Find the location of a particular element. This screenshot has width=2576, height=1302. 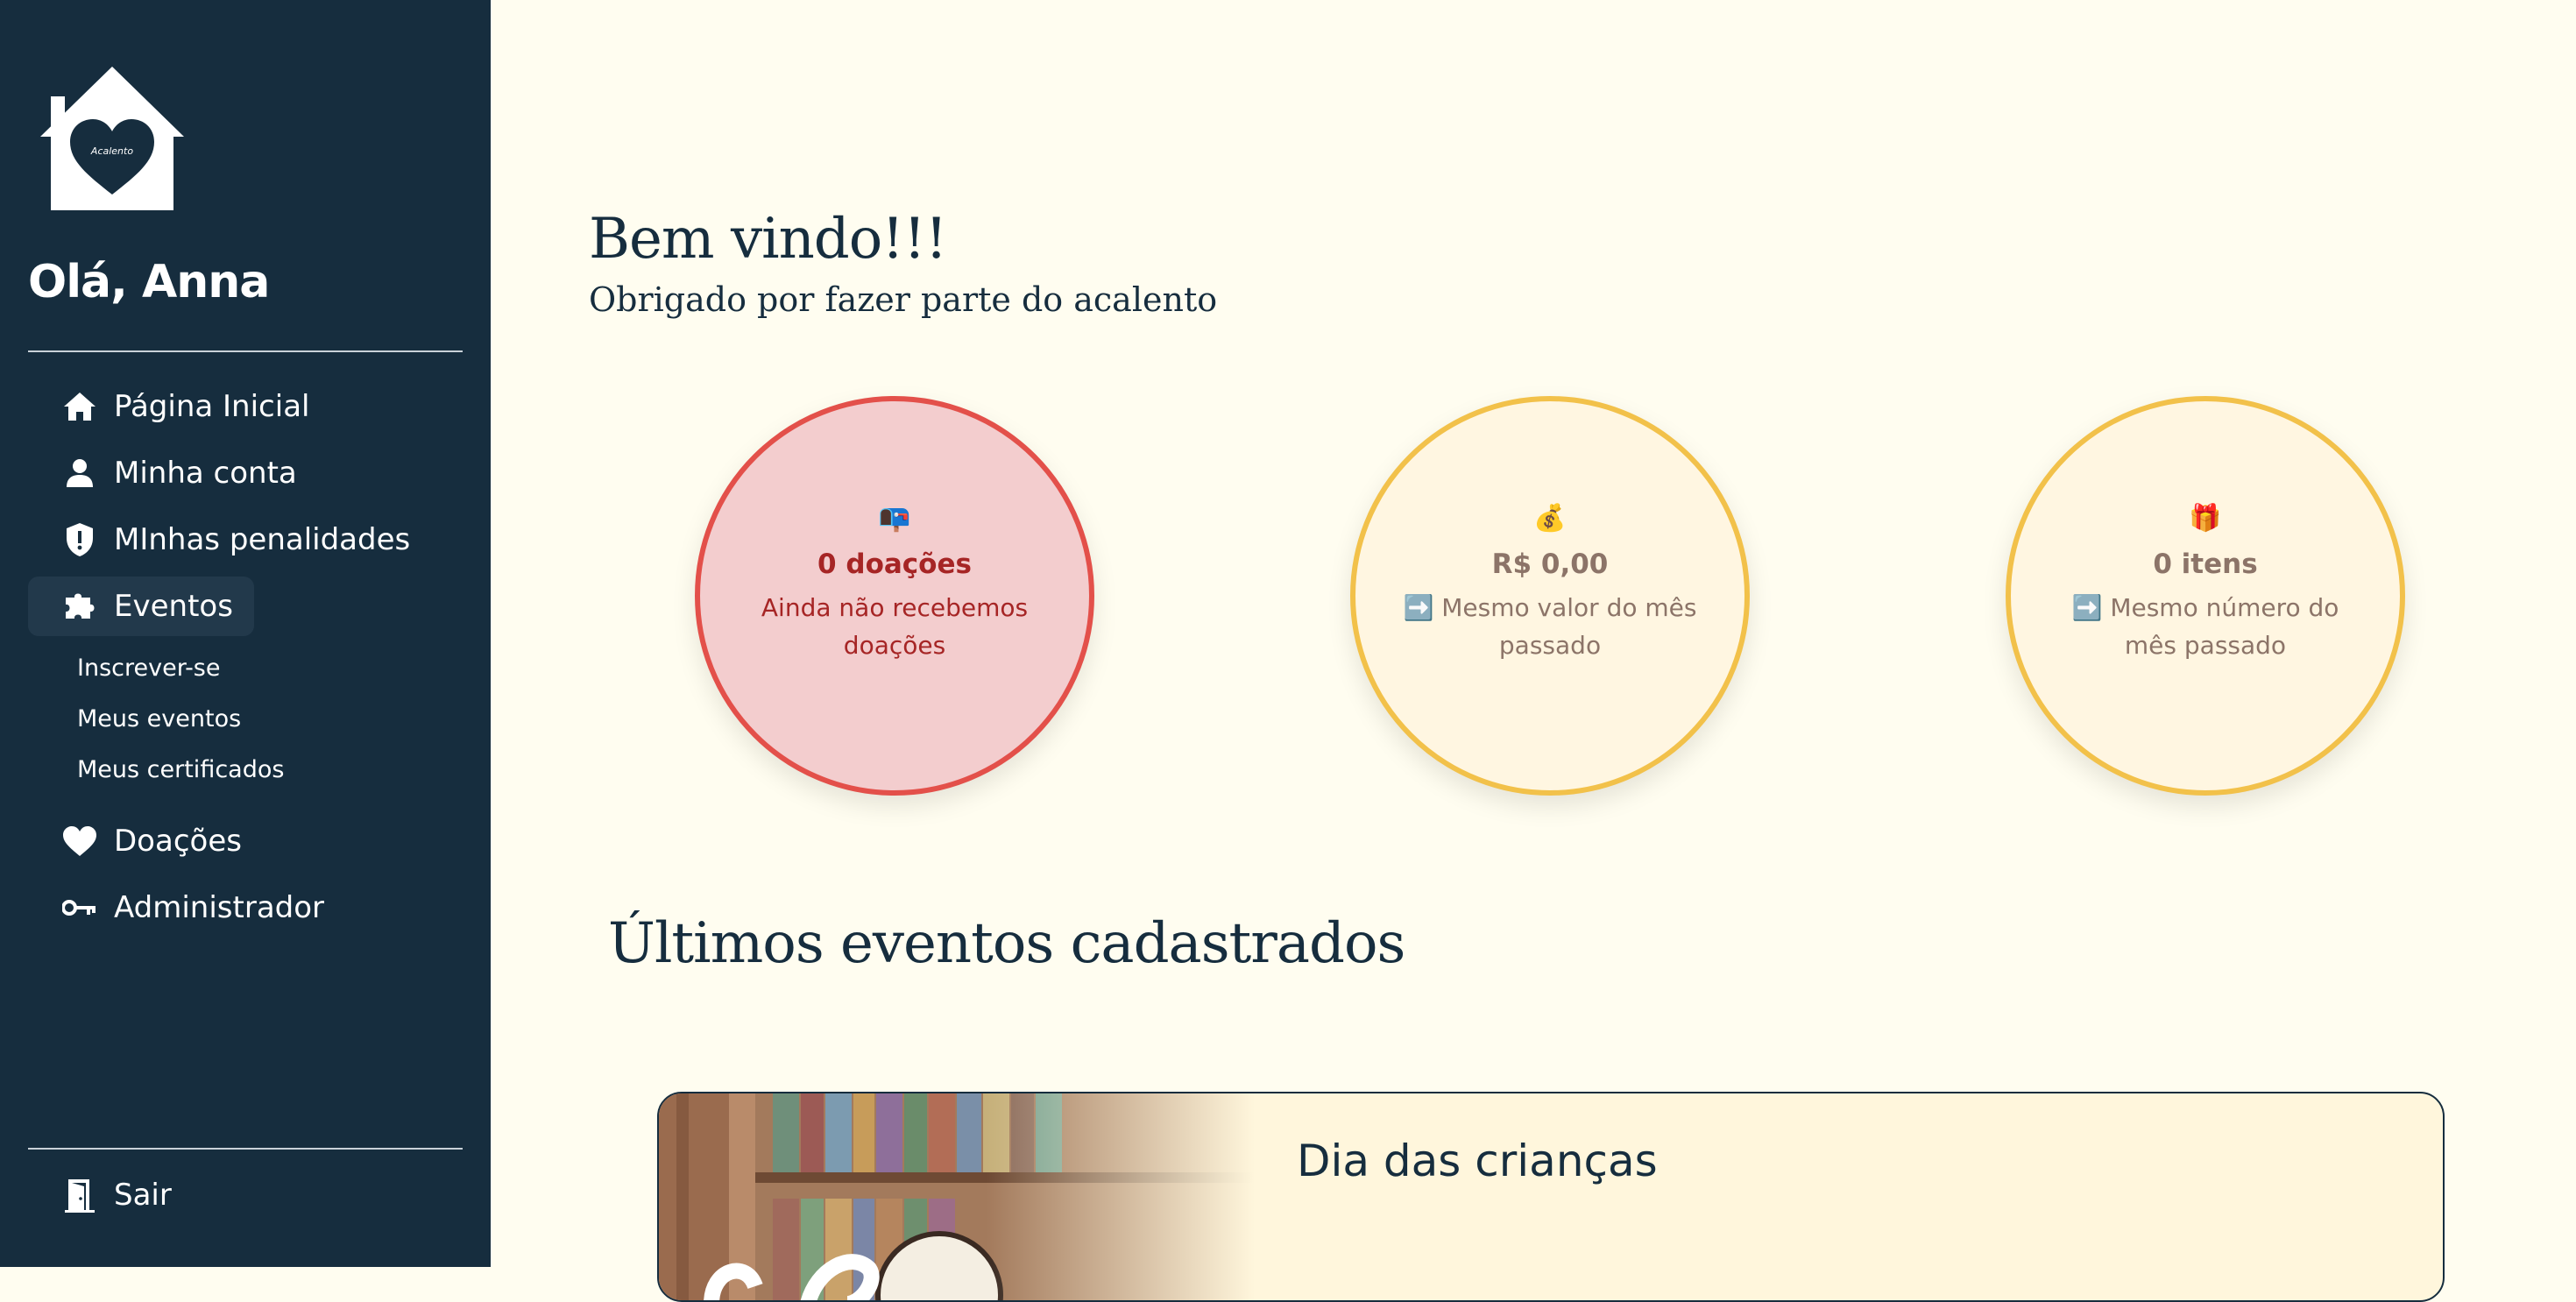

stat-items: 🎁 0 itens ➡️ Mesmo número do mês passado is located at coordinates (2205, 596).